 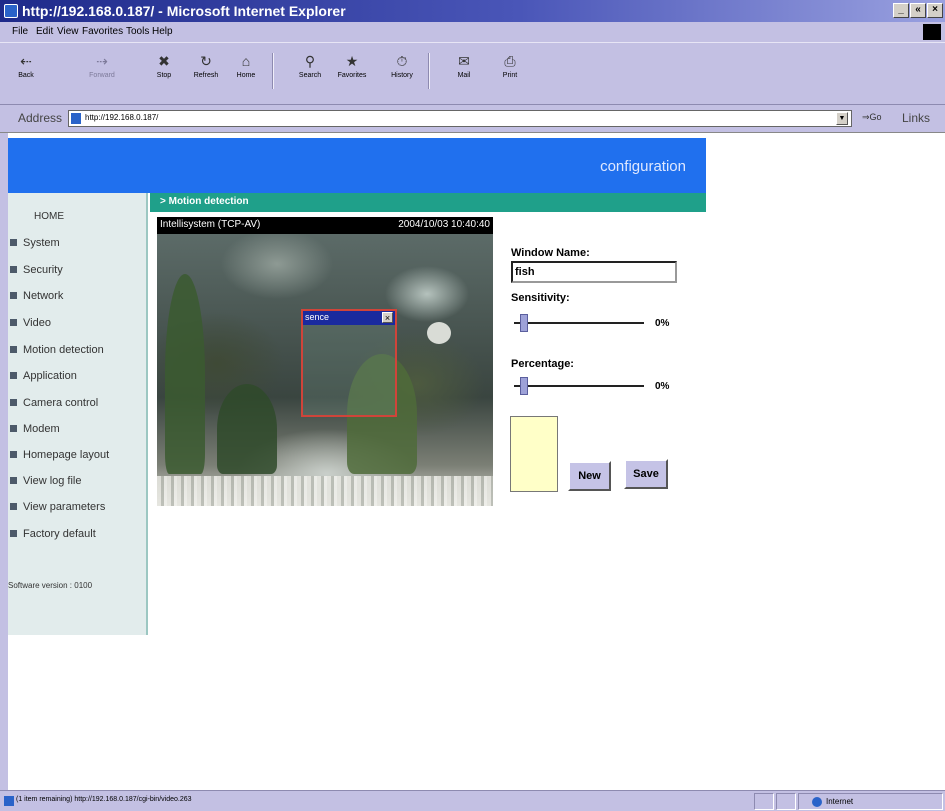 I want to click on security-zone: Internet, so click(x=840, y=801).